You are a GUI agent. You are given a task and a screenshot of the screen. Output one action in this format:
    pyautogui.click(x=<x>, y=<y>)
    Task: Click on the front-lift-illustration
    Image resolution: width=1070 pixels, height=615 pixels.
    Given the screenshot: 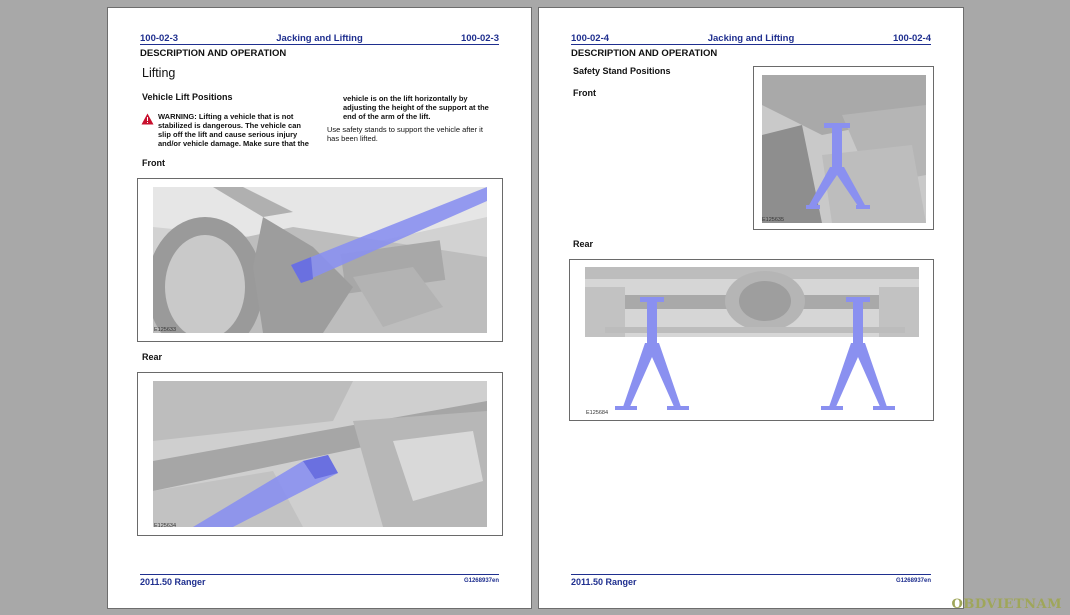 What is the action you would take?
    pyautogui.click(x=320, y=260)
    